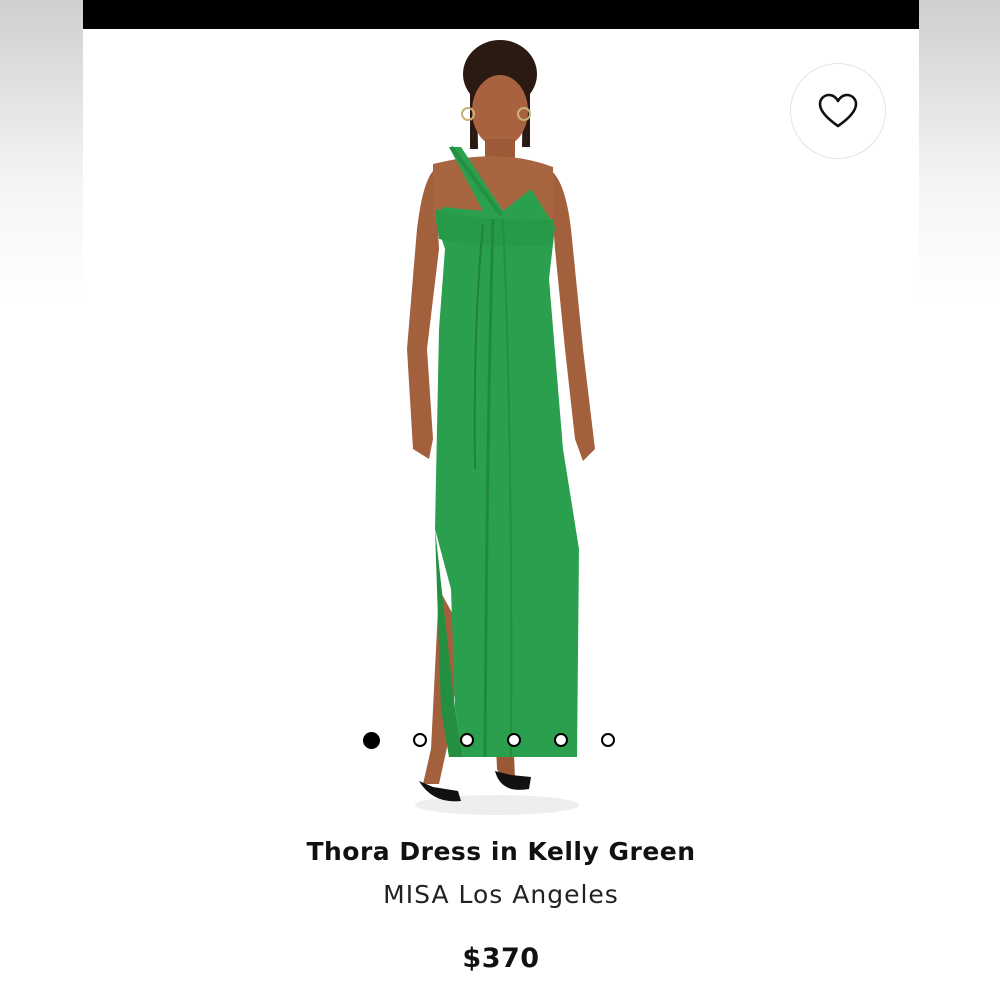  Describe the element at coordinates (440, 791) in the screenshot. I see `shoe-left` at that location.